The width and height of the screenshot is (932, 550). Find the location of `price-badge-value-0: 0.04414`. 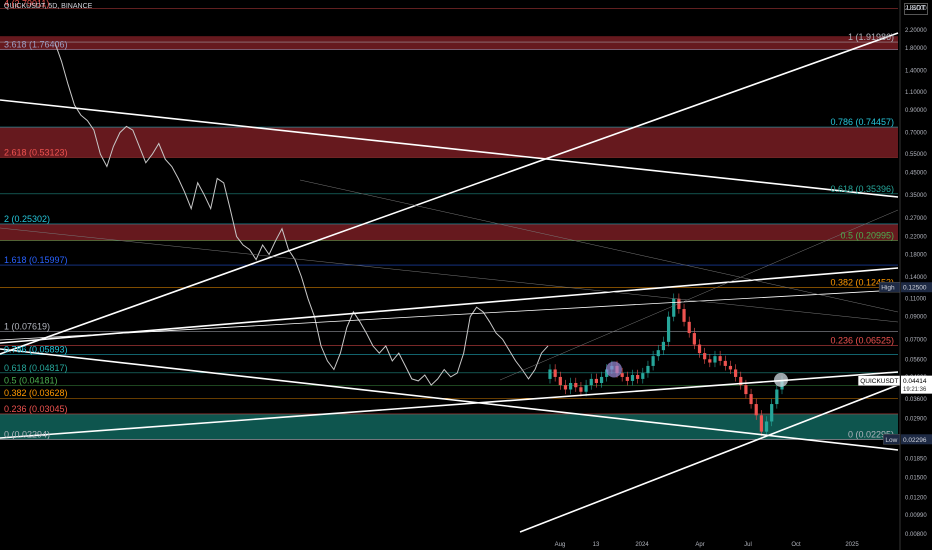

price-badge-value-0: 0.04414 is located at coordinates (915, 381).